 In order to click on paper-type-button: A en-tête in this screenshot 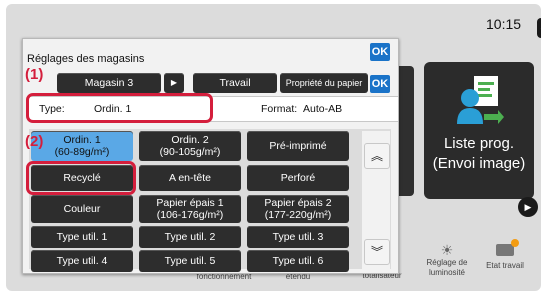, I will do `click(190, 178)`.